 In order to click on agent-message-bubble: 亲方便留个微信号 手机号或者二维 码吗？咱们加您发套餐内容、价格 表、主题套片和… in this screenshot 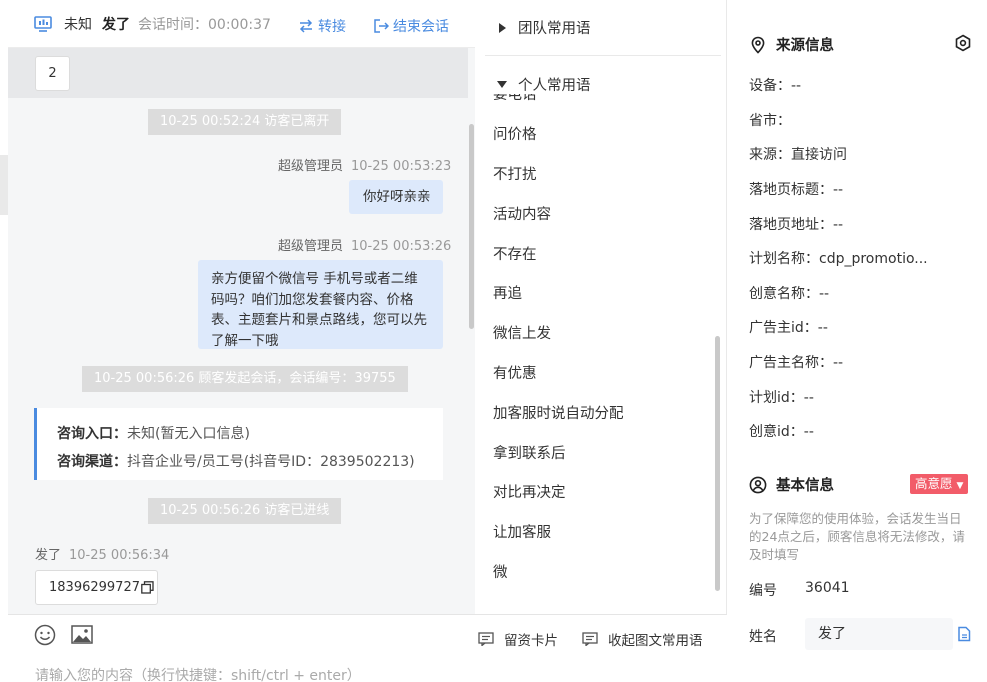, I will do `click(320, 304)`.